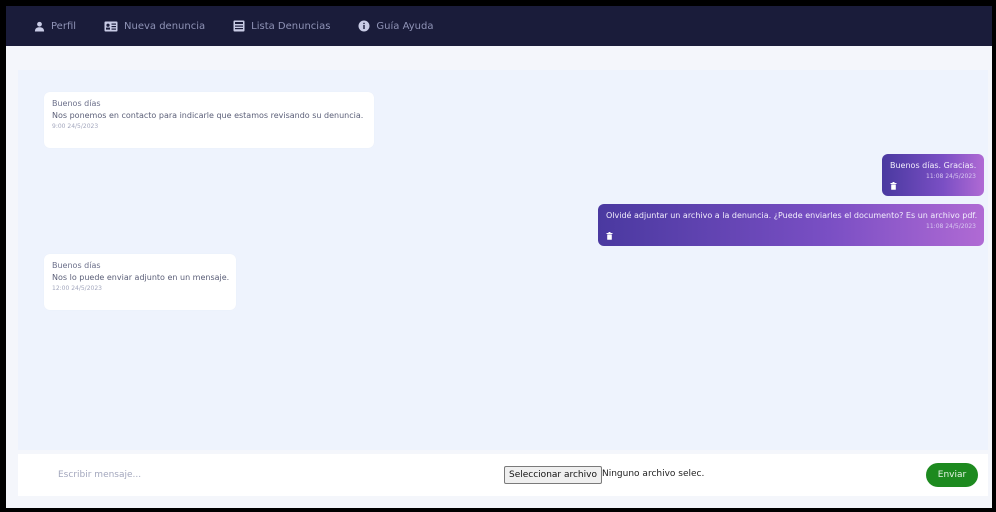 This screenshot has height=512, width=996. What do you see at coordinates (77, 288) in the screenshot?
I see `message-timestamp: 12:00 24/5/2023` at bounding box center [77, 288].